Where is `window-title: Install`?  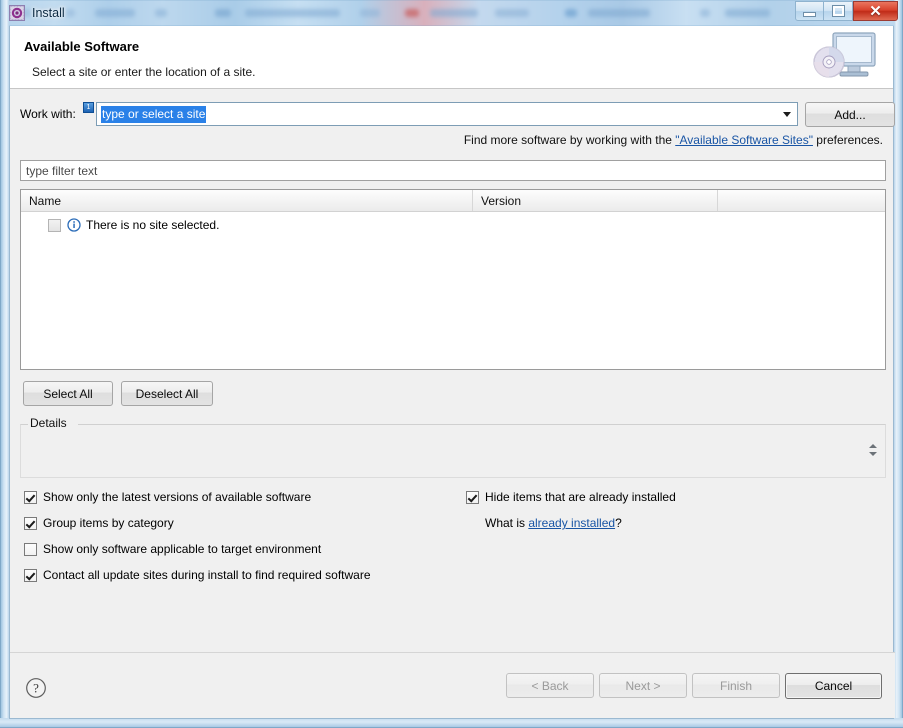
window-title: Install is located at coordinates (48, 13).